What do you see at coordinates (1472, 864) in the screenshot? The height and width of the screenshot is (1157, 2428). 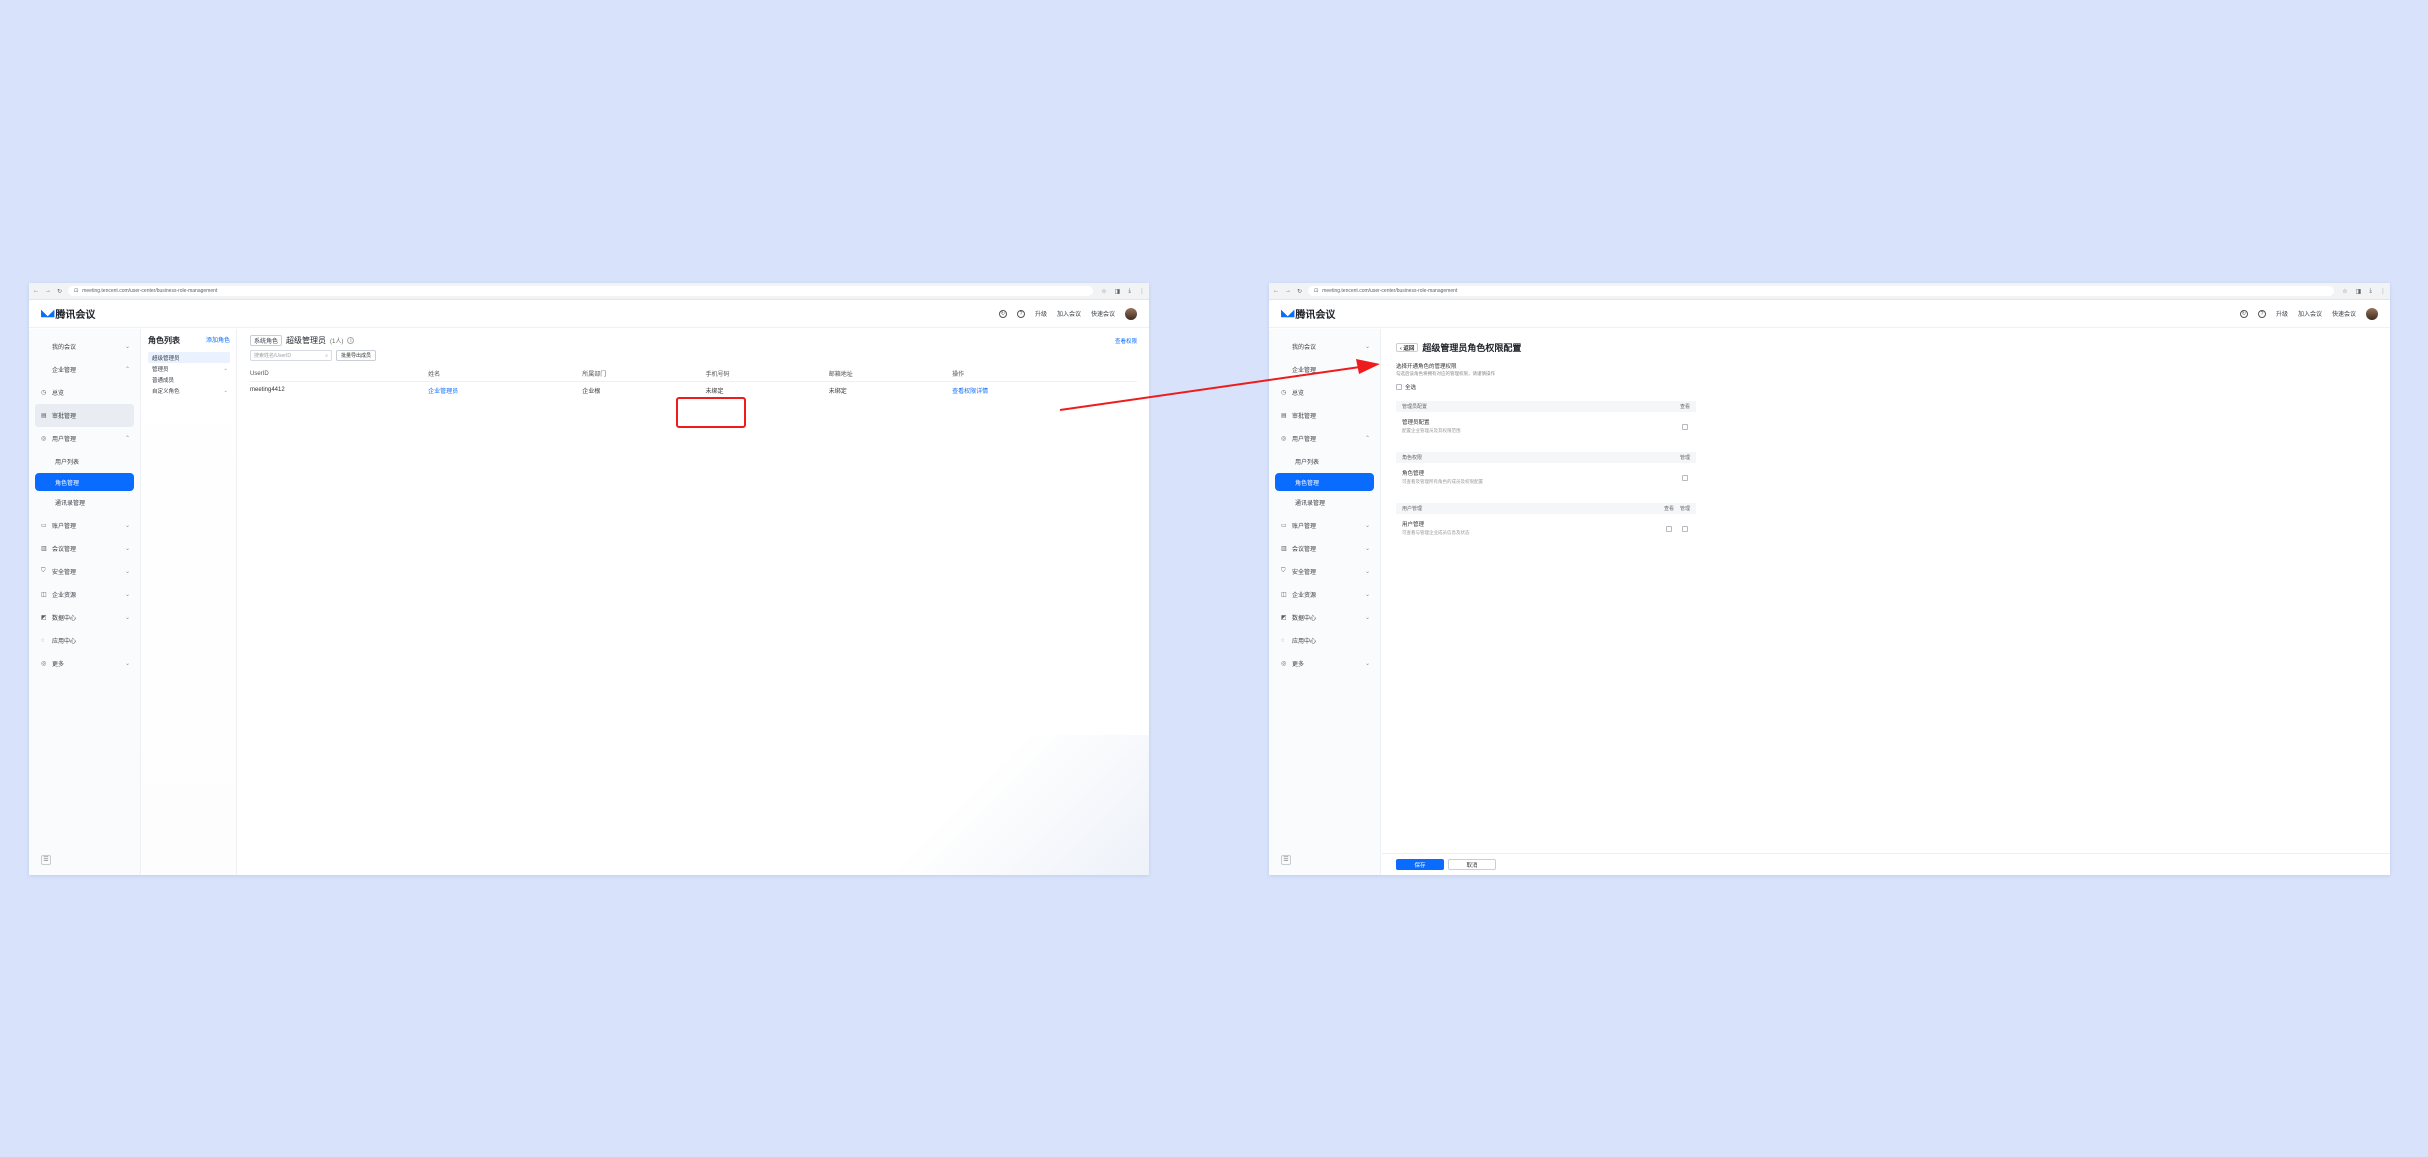 I see `cancel-button: 取消` at bounding box center [1472, 864].